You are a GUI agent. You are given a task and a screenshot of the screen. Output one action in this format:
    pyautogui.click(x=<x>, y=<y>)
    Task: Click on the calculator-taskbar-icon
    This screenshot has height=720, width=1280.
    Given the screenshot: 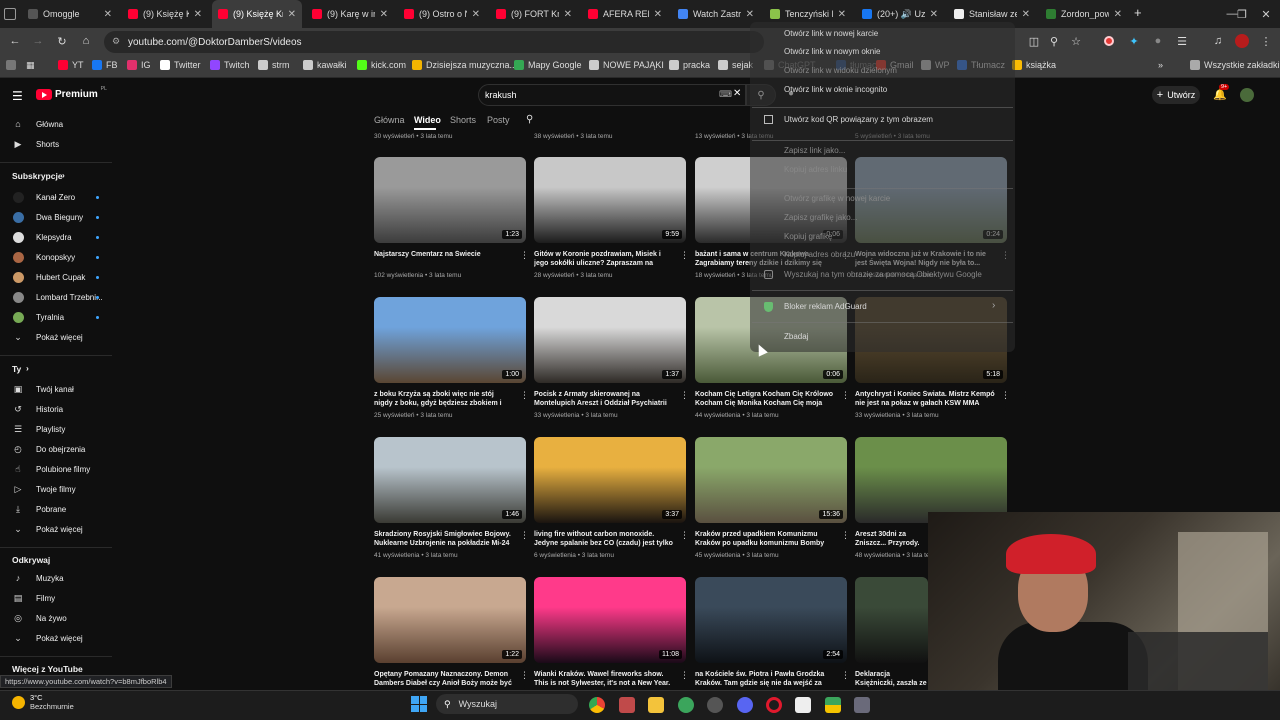 What is the action you would take?
    pyautogui.click(x=862, y=705)
    